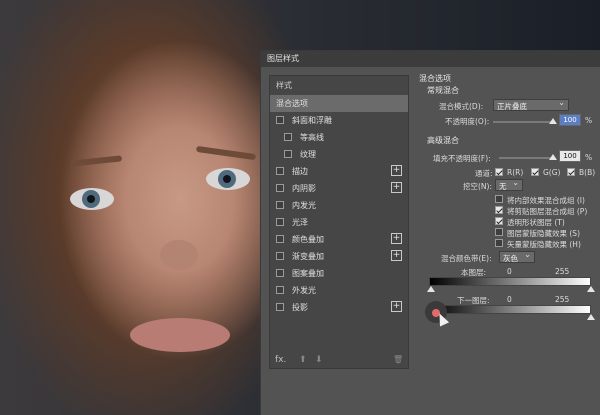 The width and height of the screenshot is (600, 415). Describe the element at coordinates (510, 309) in the screenshot. I see `underlying-layer-gradient` at that location.